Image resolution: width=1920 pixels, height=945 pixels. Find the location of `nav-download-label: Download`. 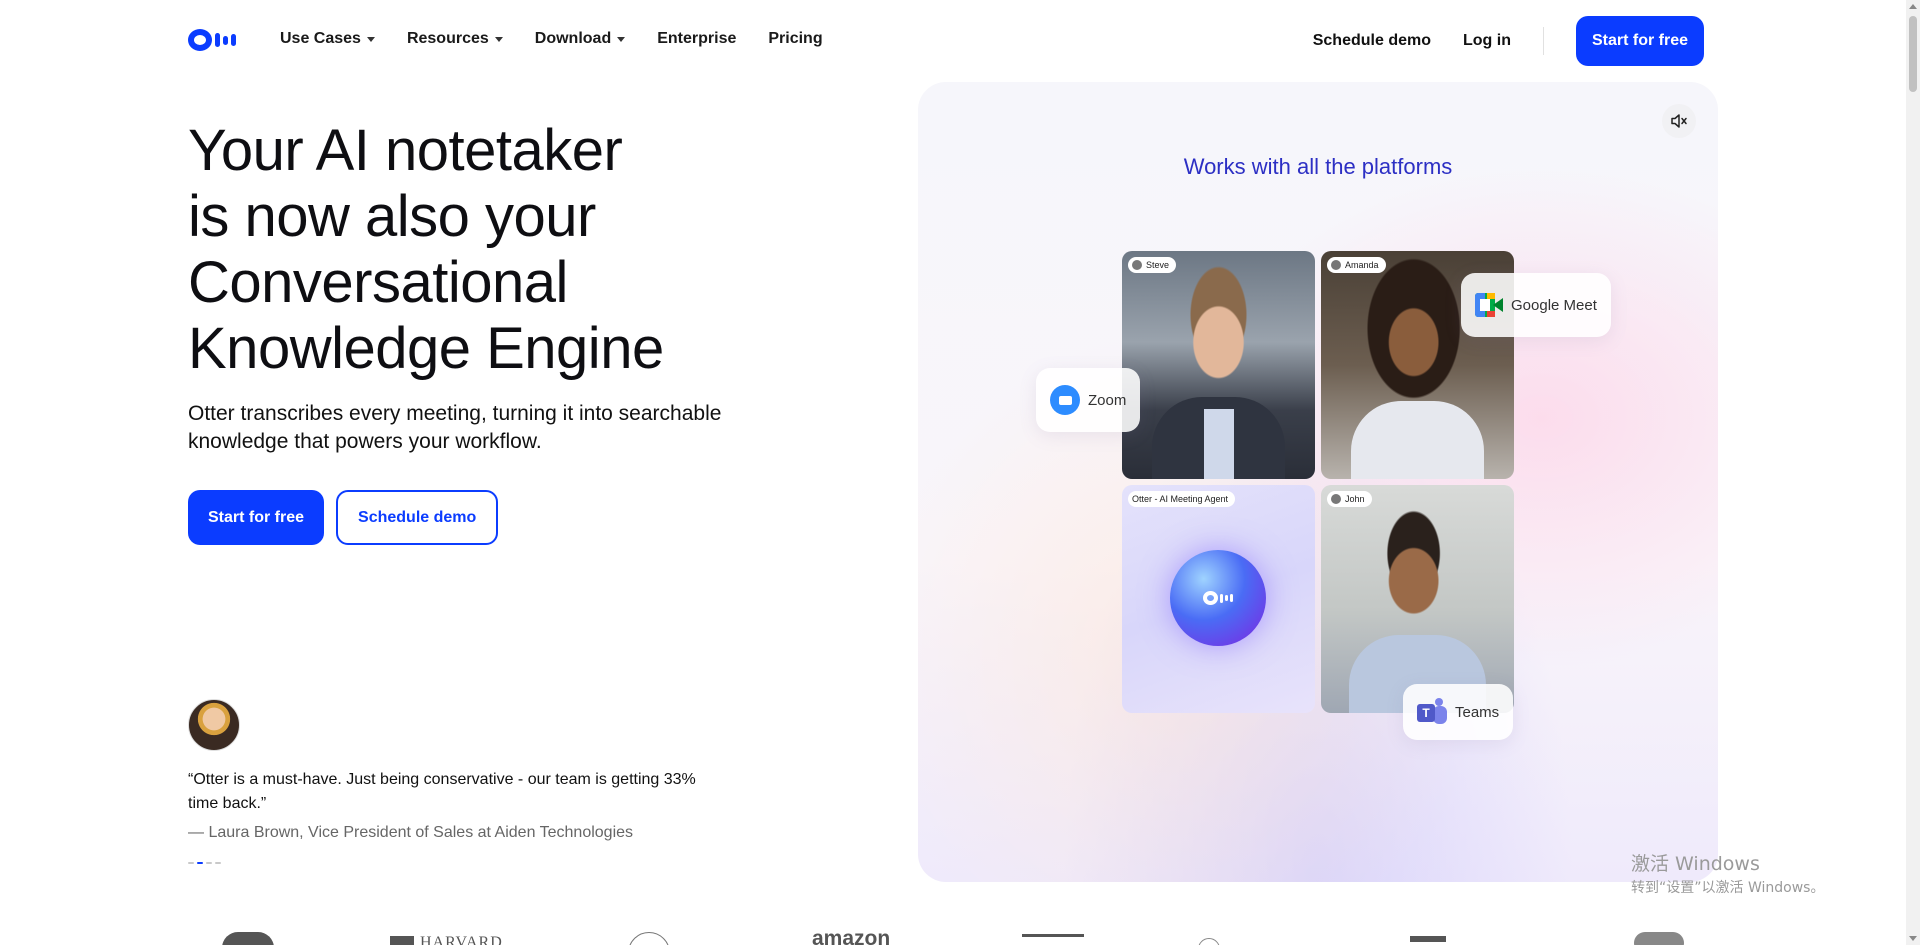

nav-download-label: Download is located at coordinates (573, 38).